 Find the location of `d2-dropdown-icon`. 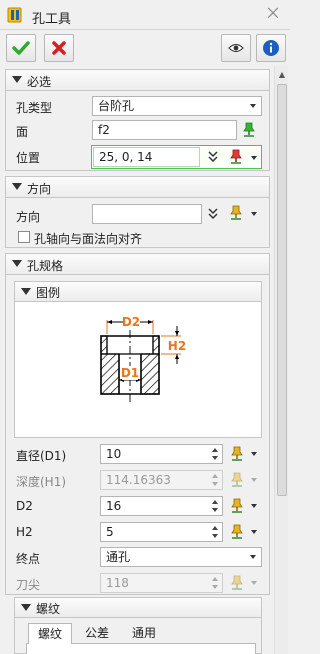

d2-dropdown-icon is located at coordinates (254, 506).